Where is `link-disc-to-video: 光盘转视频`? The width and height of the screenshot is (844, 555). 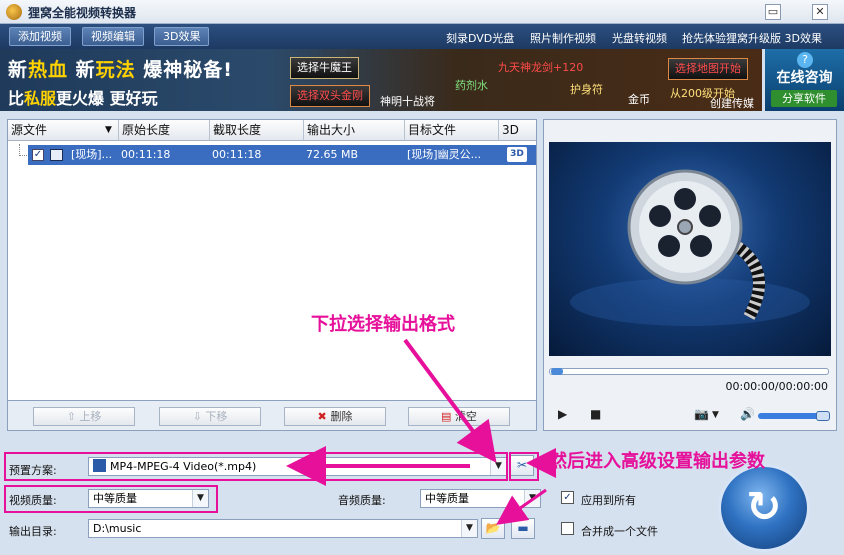 link-disc-to-video: 光盘转视频 is located at coordinates (639, 38).